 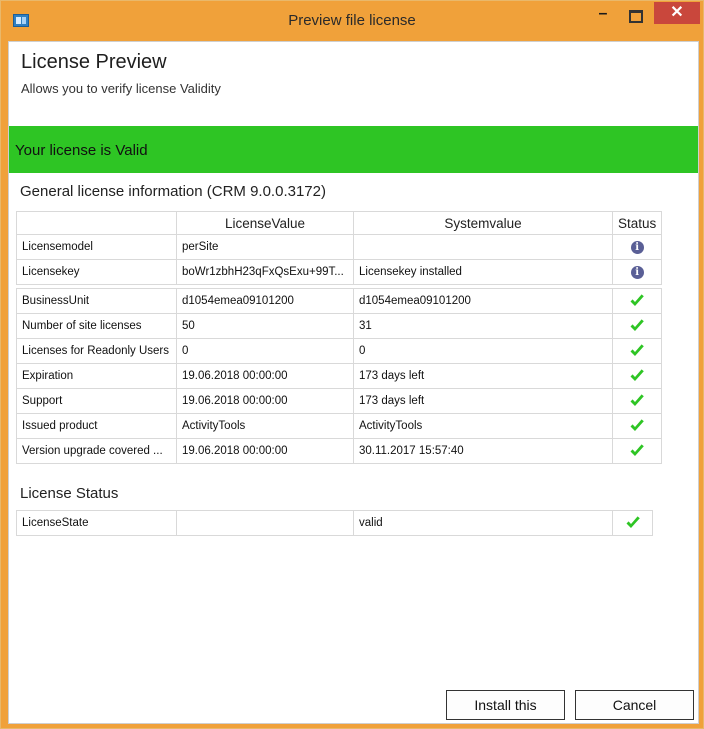 I want to click on row-system-value: d1054emea09101200, so click(x=483, y=301).